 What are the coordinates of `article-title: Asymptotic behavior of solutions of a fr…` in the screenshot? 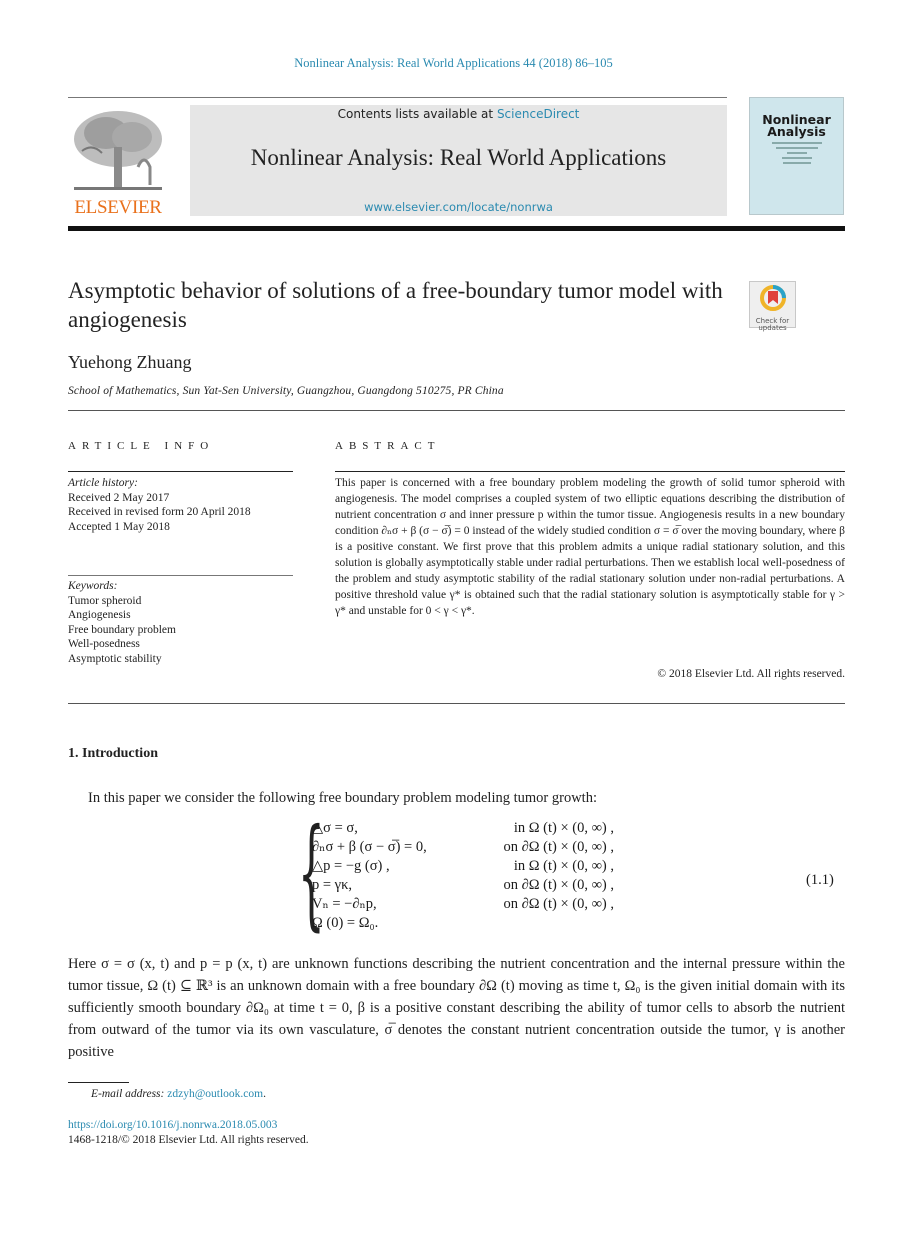 It's located at (395, 305).